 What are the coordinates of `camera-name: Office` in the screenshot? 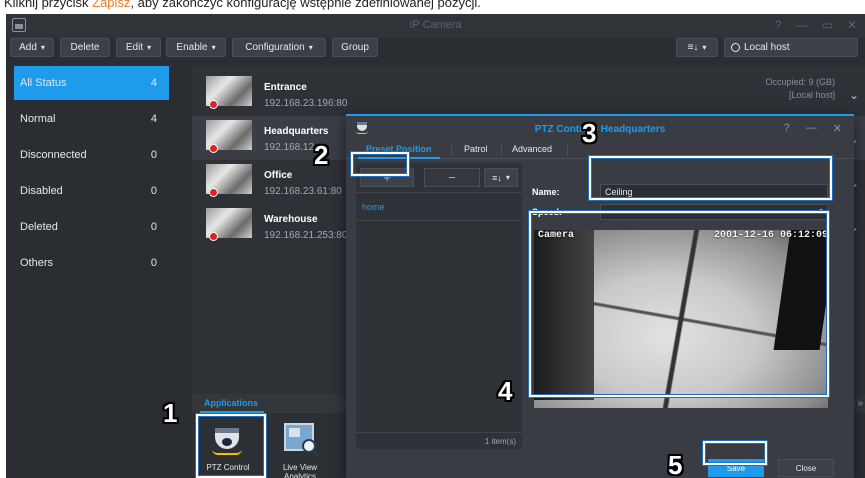 It's located at (278, 175).